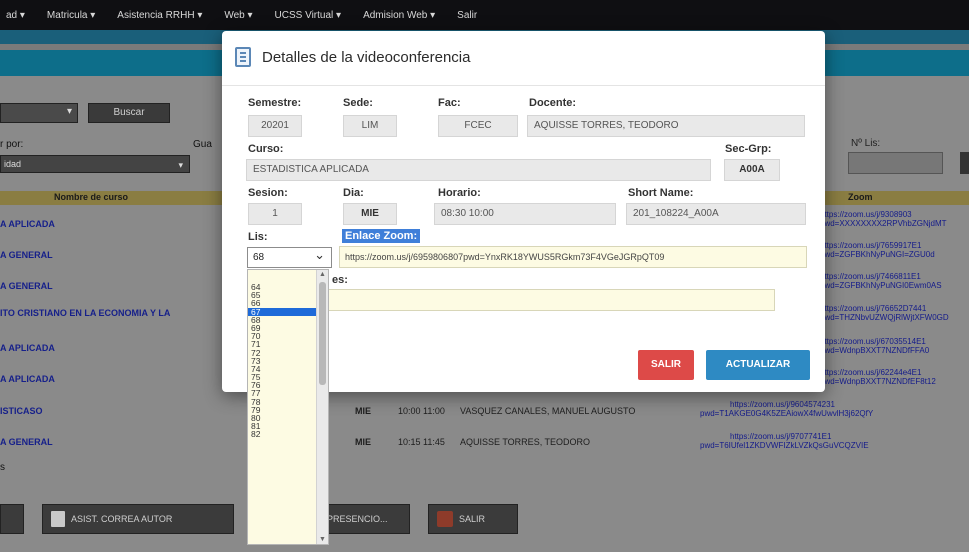 The image size is (969, 552). I want to click on sesion-field: 1, so click(275, 214).